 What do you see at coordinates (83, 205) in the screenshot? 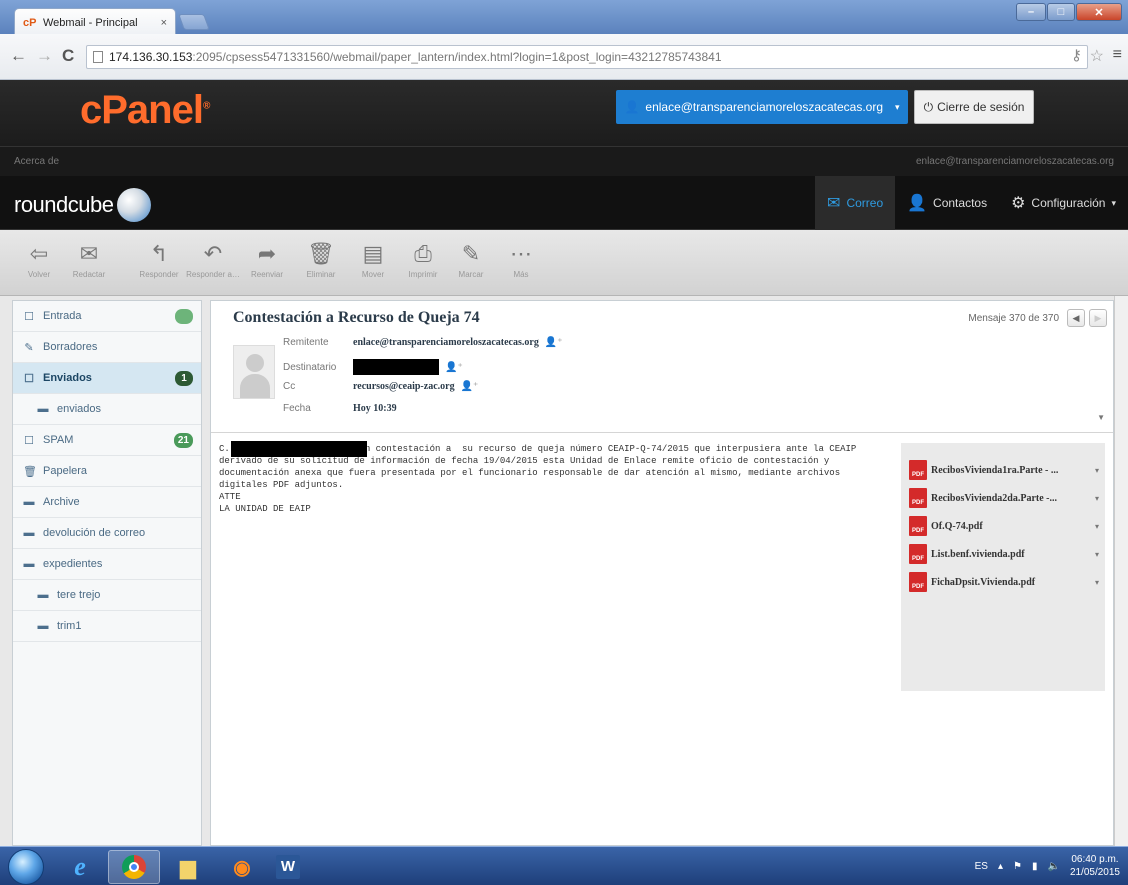
I see `roundcube-logo: roundcube` at bounding box center [83, 205].